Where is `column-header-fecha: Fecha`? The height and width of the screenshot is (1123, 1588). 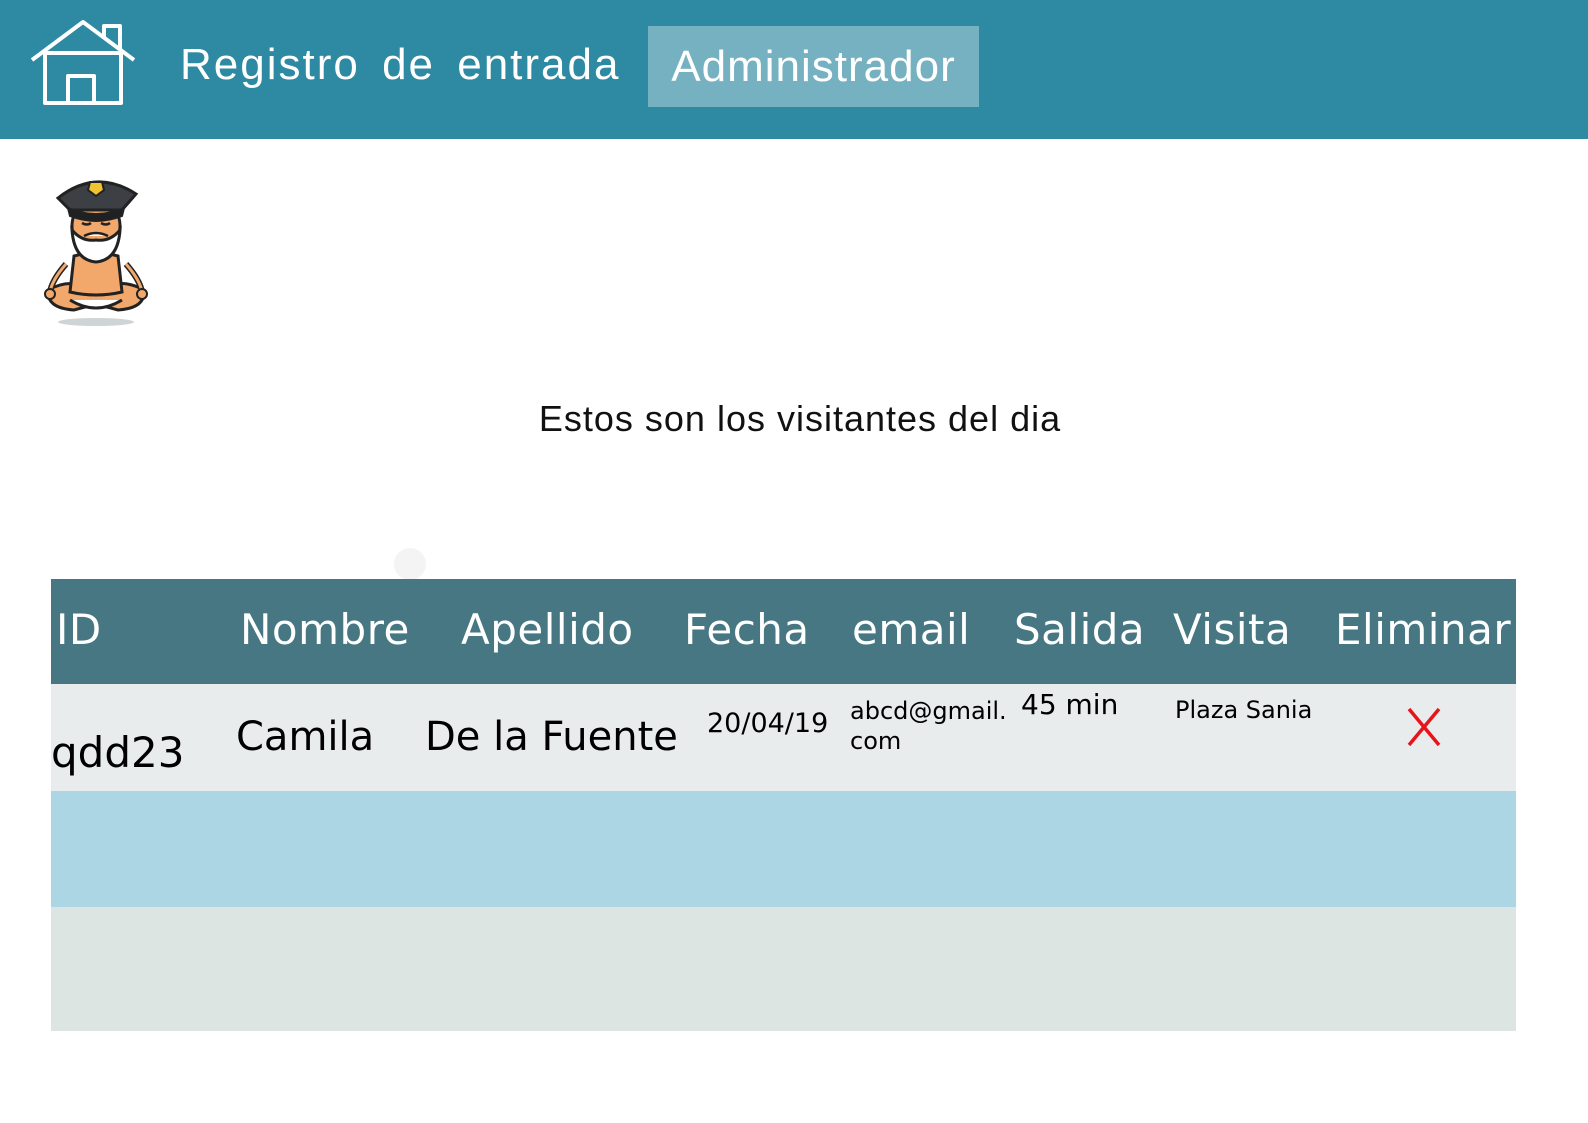
column-header-fecha: Fecha is located at coordinates (747, 629).